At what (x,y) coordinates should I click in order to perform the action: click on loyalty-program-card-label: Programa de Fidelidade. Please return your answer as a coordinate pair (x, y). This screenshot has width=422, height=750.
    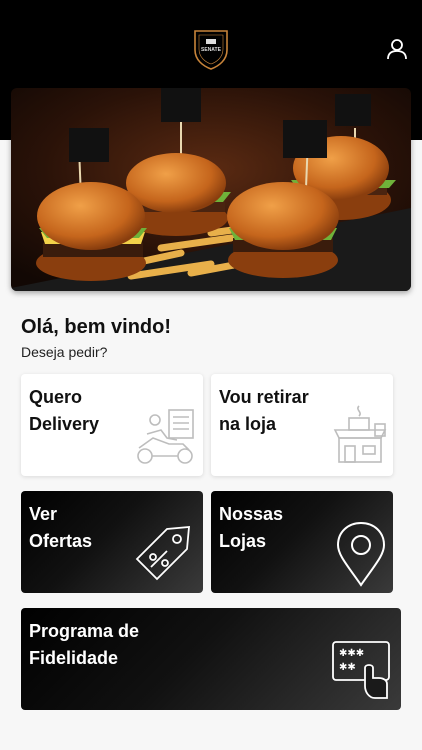
    Looking at the image, I should click on (84, 644).